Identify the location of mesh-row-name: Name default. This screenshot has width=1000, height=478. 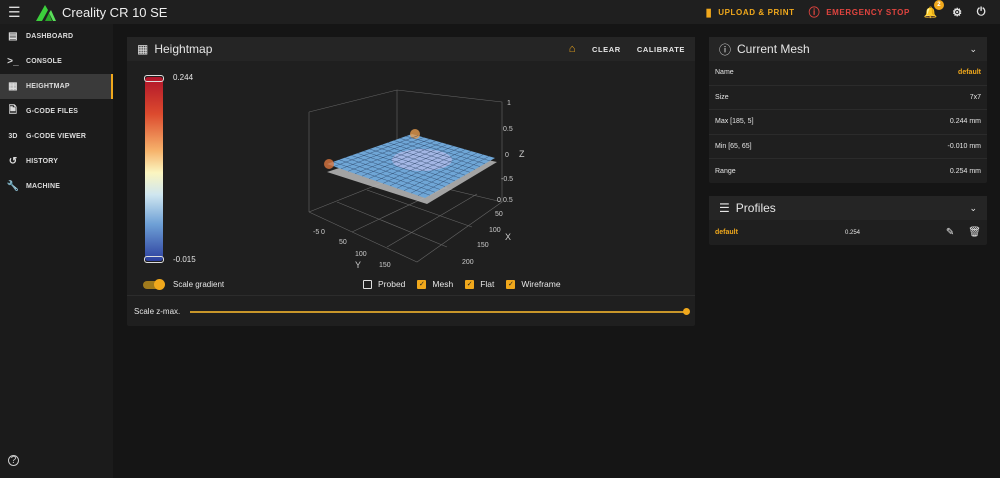
(848, 73).